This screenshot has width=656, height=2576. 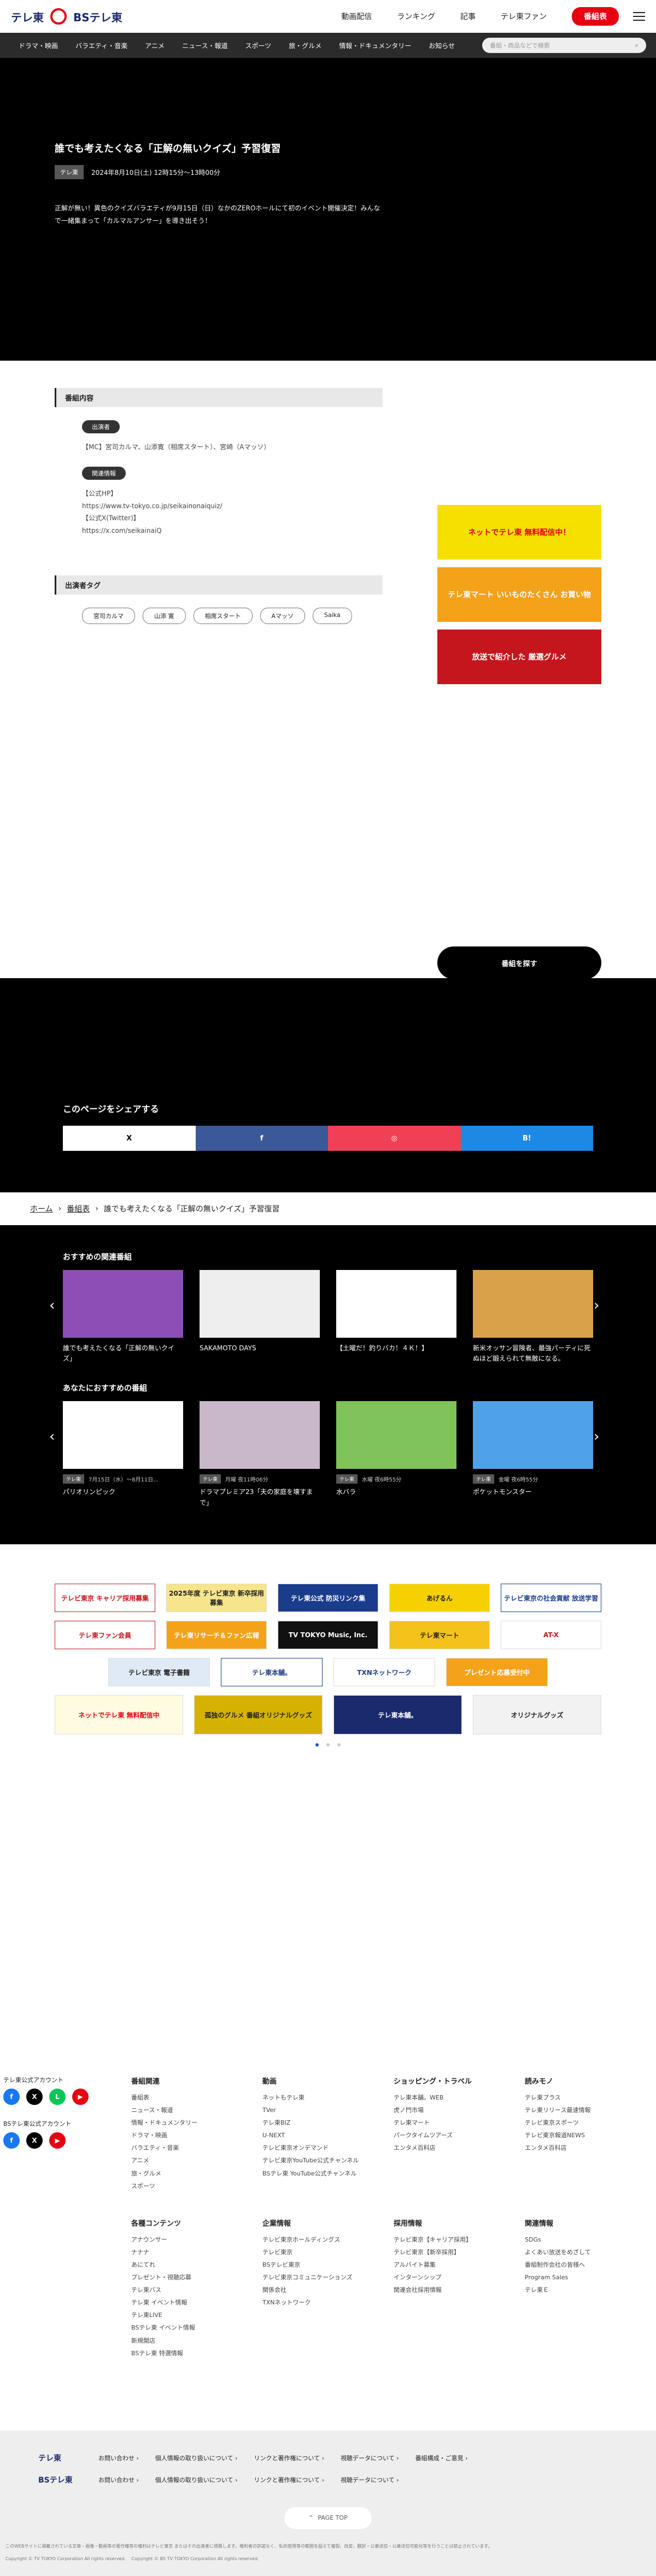 What do you see at coordinates (57, 2141) in the screenshot?
I see `youtube-icon: ▶` at bounding box center [57, 2141].